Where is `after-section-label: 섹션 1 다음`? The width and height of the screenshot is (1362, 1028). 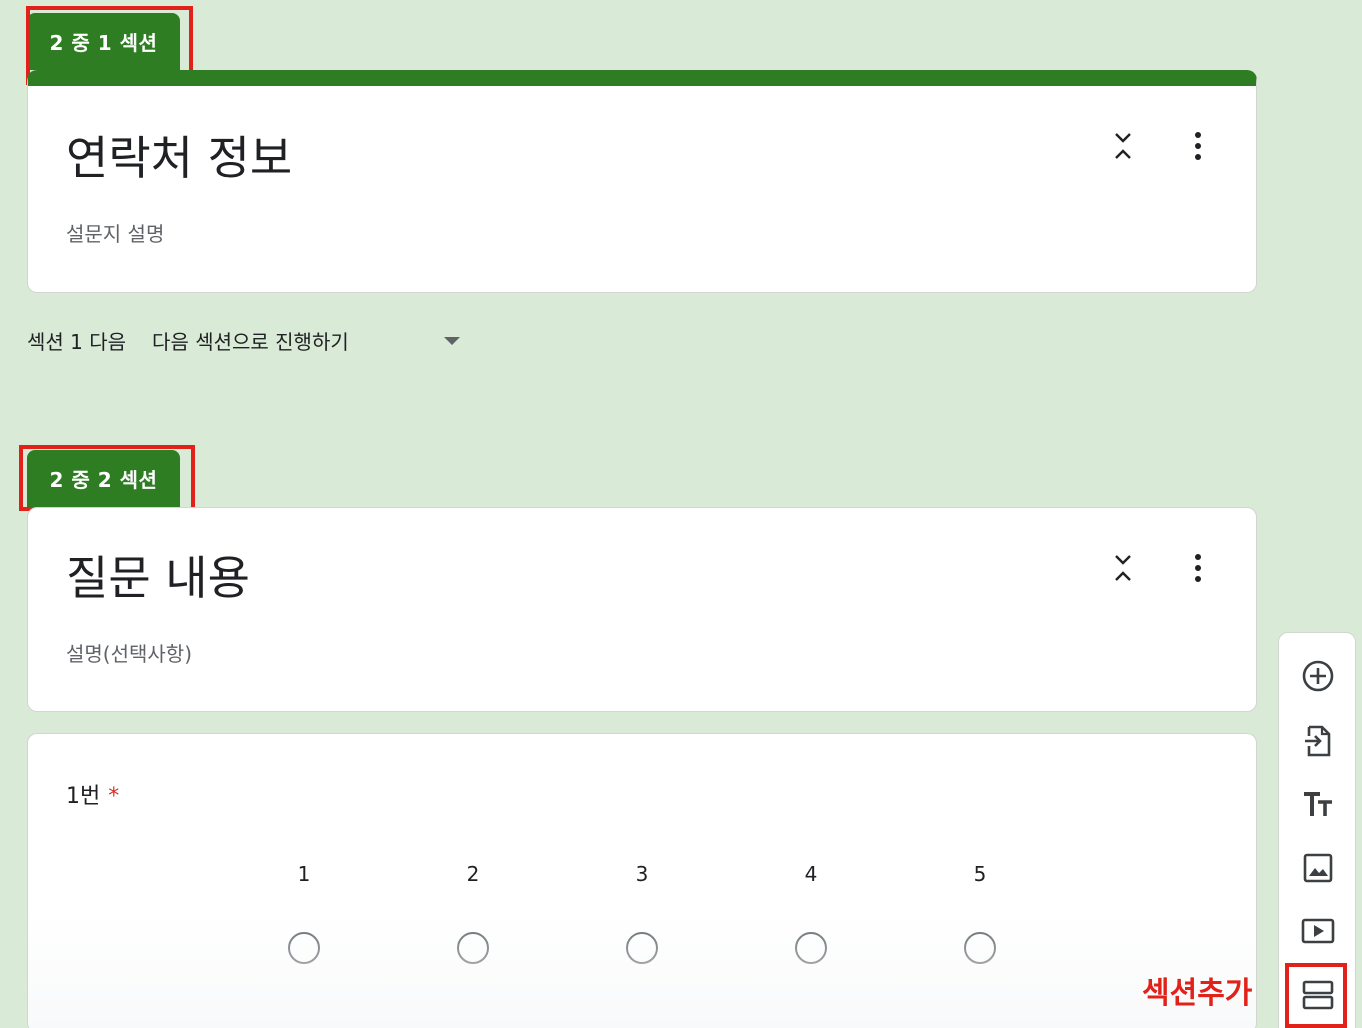 after-section-label: 섹션 1 다음 is located at coordinates (77, 342).